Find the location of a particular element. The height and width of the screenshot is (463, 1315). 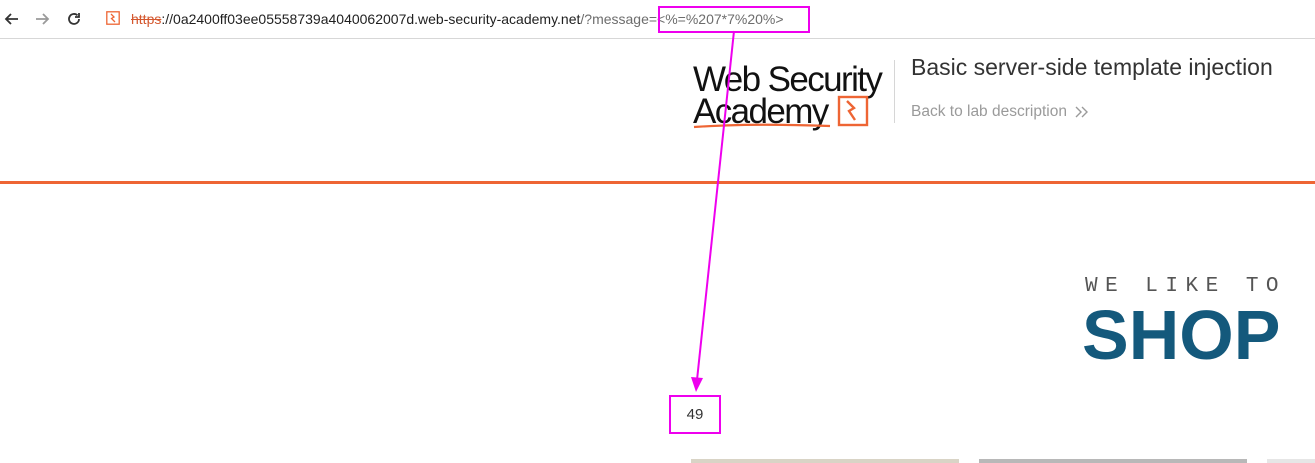

back-arrow-icon is located at coordinates (12, 19).